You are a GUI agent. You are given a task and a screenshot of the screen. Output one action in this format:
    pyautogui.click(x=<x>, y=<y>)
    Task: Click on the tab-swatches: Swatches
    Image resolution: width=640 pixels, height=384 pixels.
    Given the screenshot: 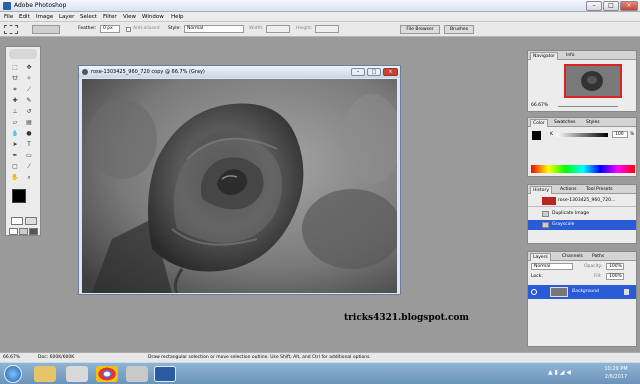 What is the action you would take?
    pyautogui.click(x=565, y=123)
    